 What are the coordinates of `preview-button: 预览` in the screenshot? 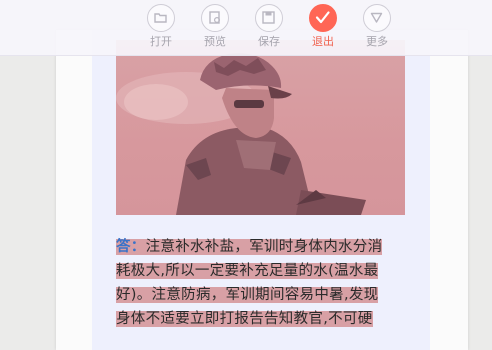 It's located at (215, 29).